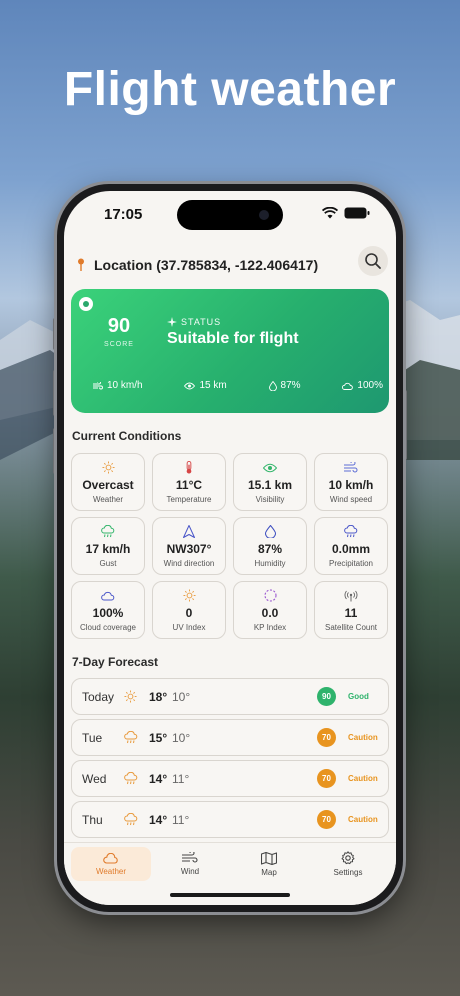  I want to click on tile-wind-speed: 10 km/h Wind speed, so click(351, 482).